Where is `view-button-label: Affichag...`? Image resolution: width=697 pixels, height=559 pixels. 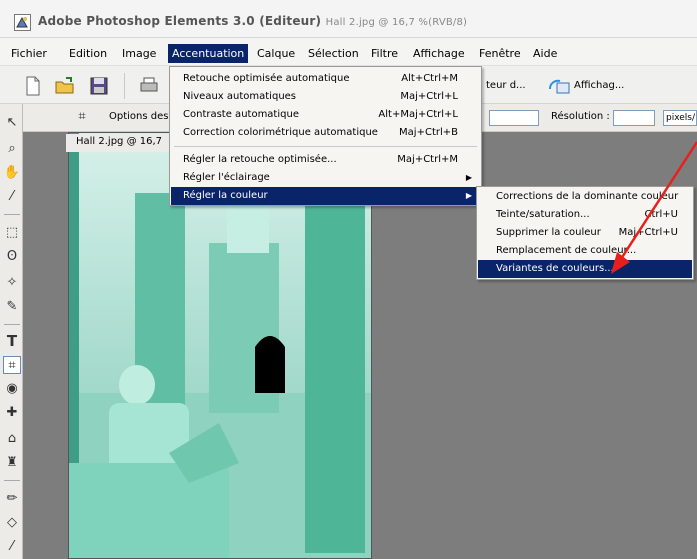 view-button-label: Affichag... is located at coordinates (599, 85).